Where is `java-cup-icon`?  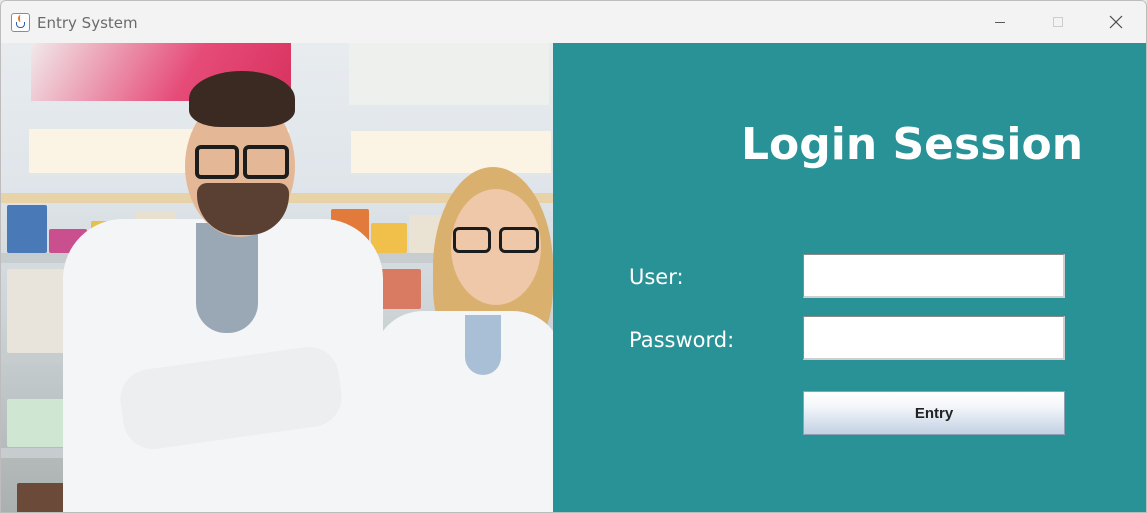 java-cup-icon is located at coordinates (20, 22).